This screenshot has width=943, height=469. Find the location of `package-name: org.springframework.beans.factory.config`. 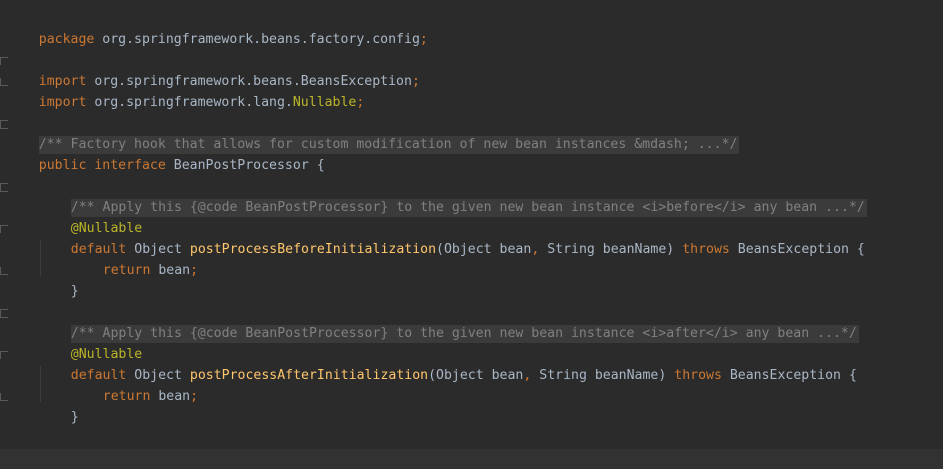

package-name: org.springframework.beans.factory.config is located at coordinates (261, 39).